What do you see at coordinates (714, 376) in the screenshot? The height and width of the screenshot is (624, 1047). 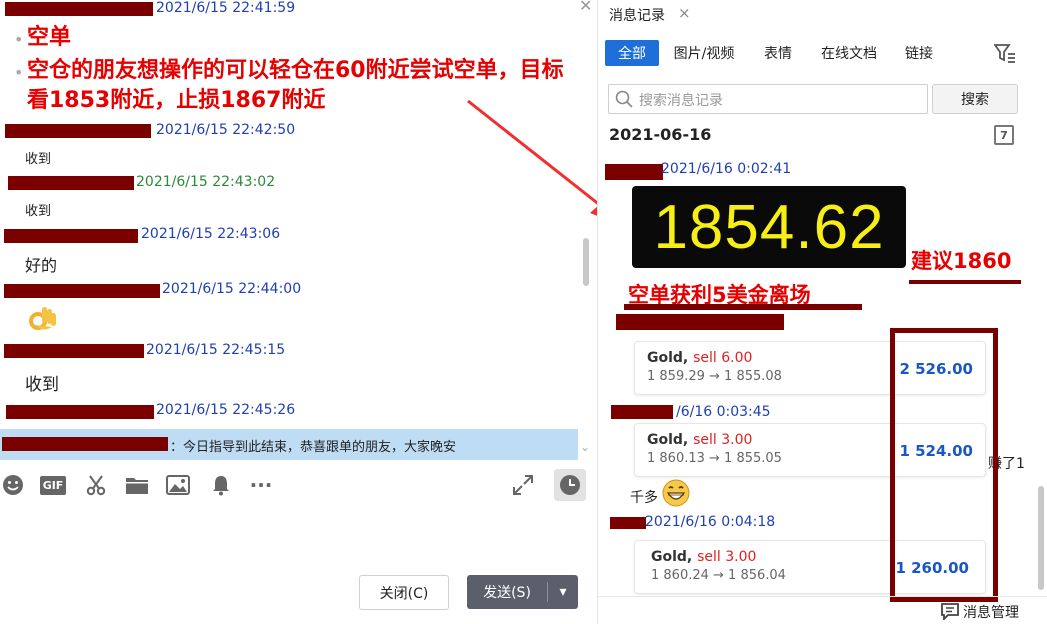 I see `trade-path: 1 859.29 → 1 855.08` at bounding box center [714, 376].